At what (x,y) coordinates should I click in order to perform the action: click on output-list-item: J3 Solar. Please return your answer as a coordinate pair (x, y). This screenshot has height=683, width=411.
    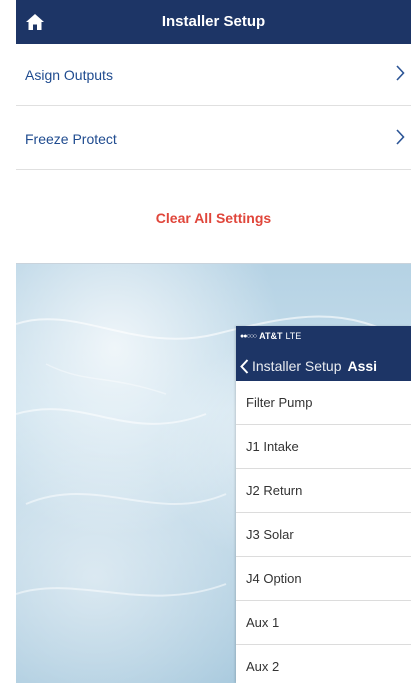
    Looking at the image, I should click on (323, 535).